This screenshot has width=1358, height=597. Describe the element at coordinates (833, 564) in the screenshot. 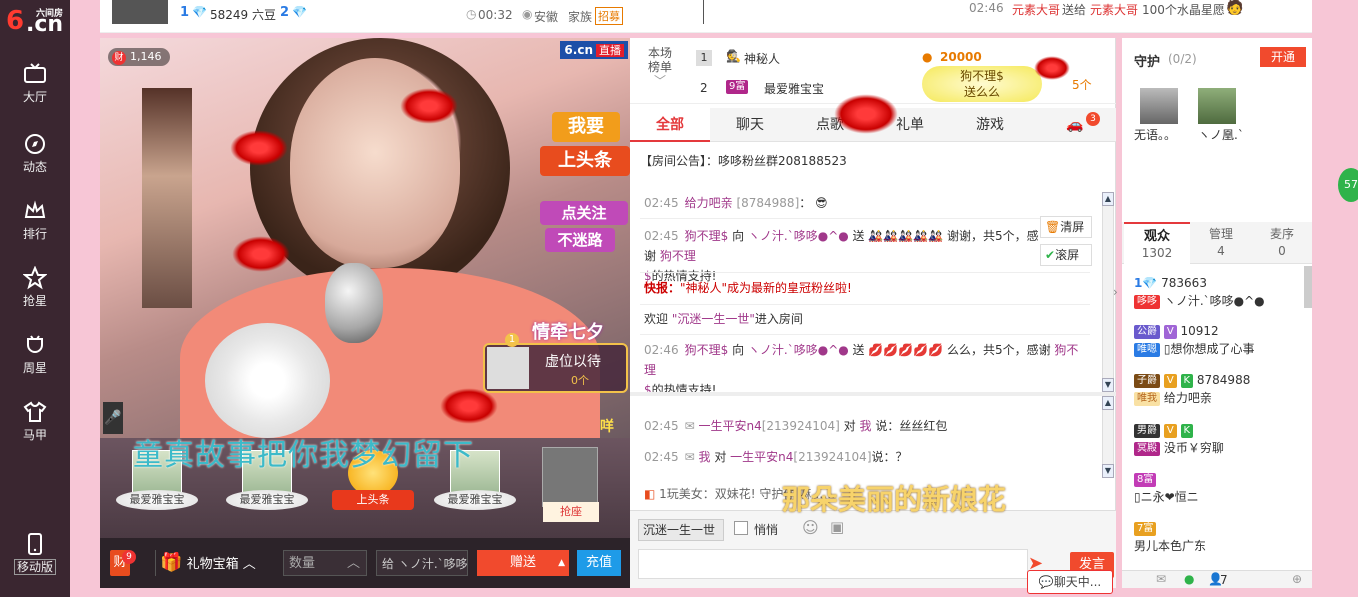

I see `chat-input` at that location.